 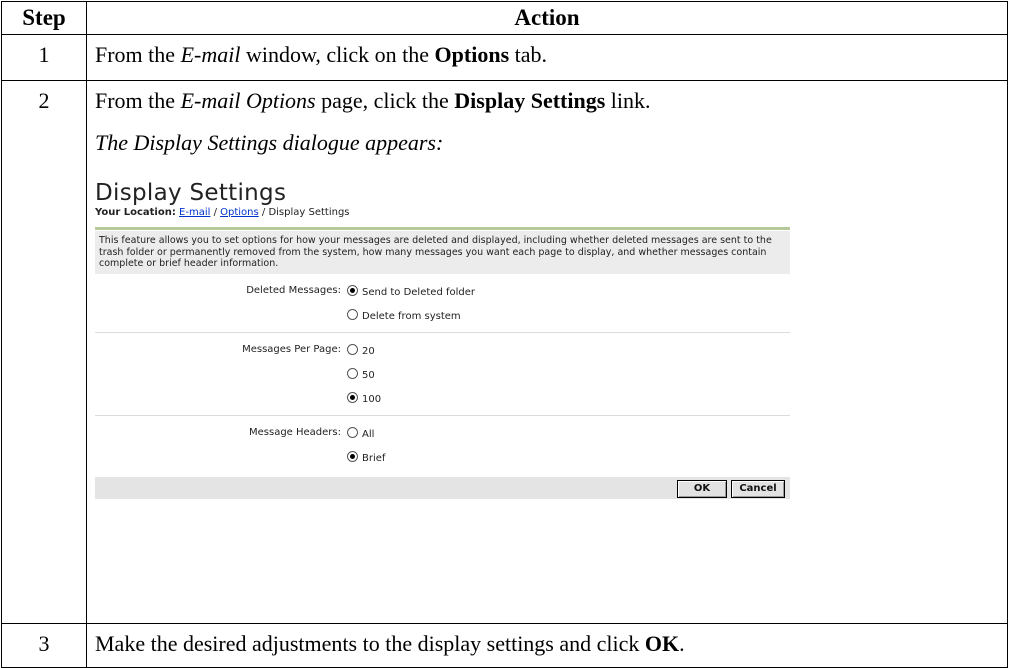 What do you see at coordinates (364, 398) in the screenshot?
I see `radio-100: 100` at bounding box center [364, 398].